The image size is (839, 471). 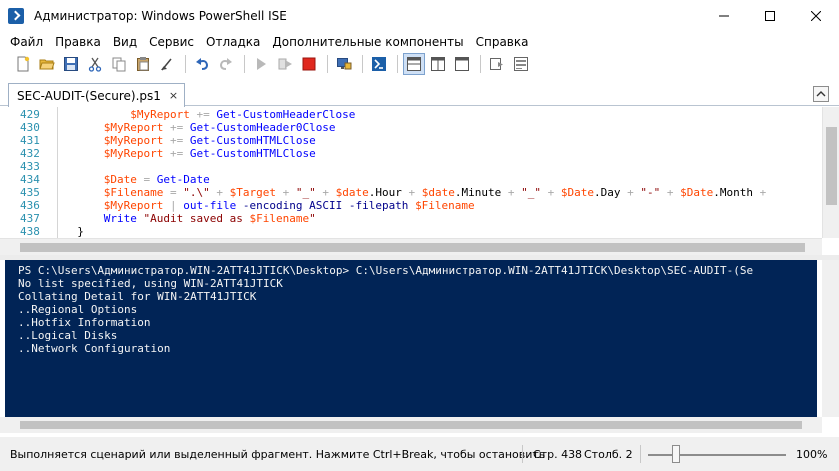 I want to click on commands-icon, so click(x=521, y=64).